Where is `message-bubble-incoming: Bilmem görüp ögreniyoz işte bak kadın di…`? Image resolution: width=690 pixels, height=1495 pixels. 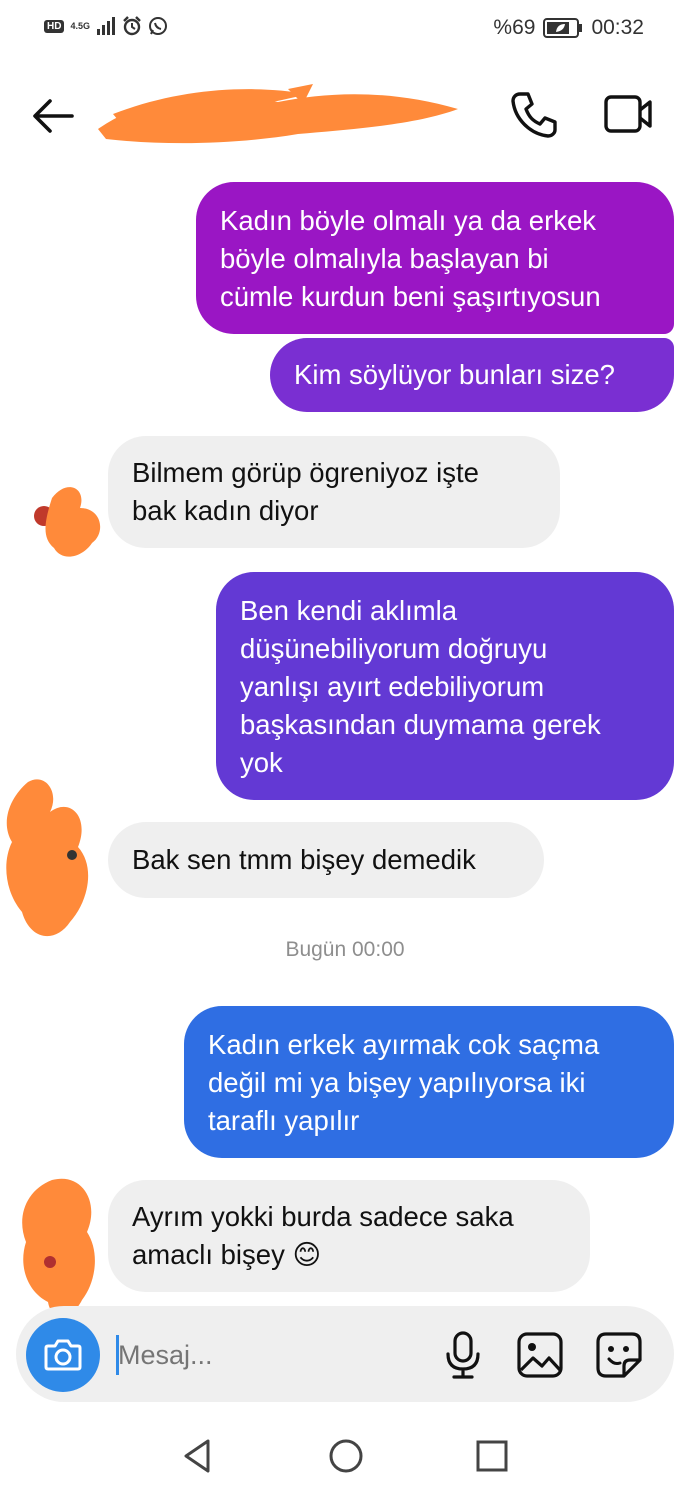
message-bubble-incoming: Bilmem görüp ögreniyoz işte bak kadın di… is located at coordinates (334, 492).